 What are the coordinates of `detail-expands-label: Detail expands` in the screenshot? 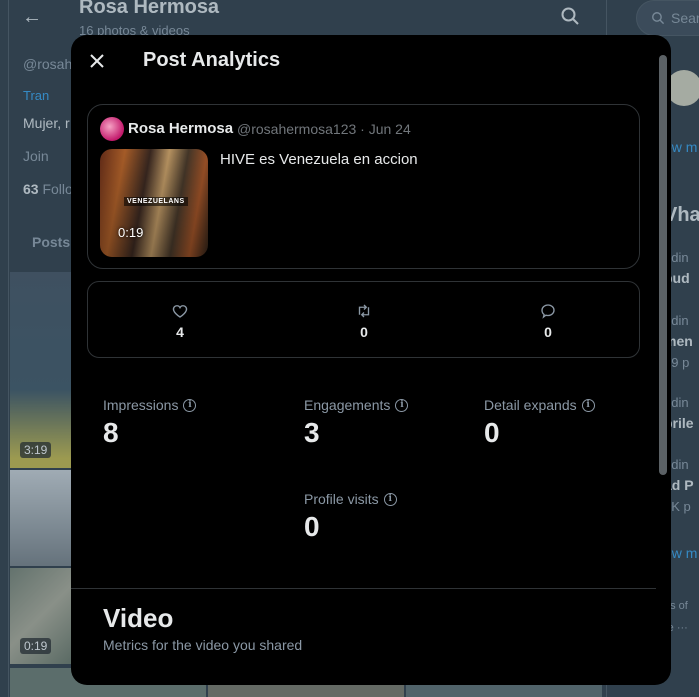 It's located at (530, 405).